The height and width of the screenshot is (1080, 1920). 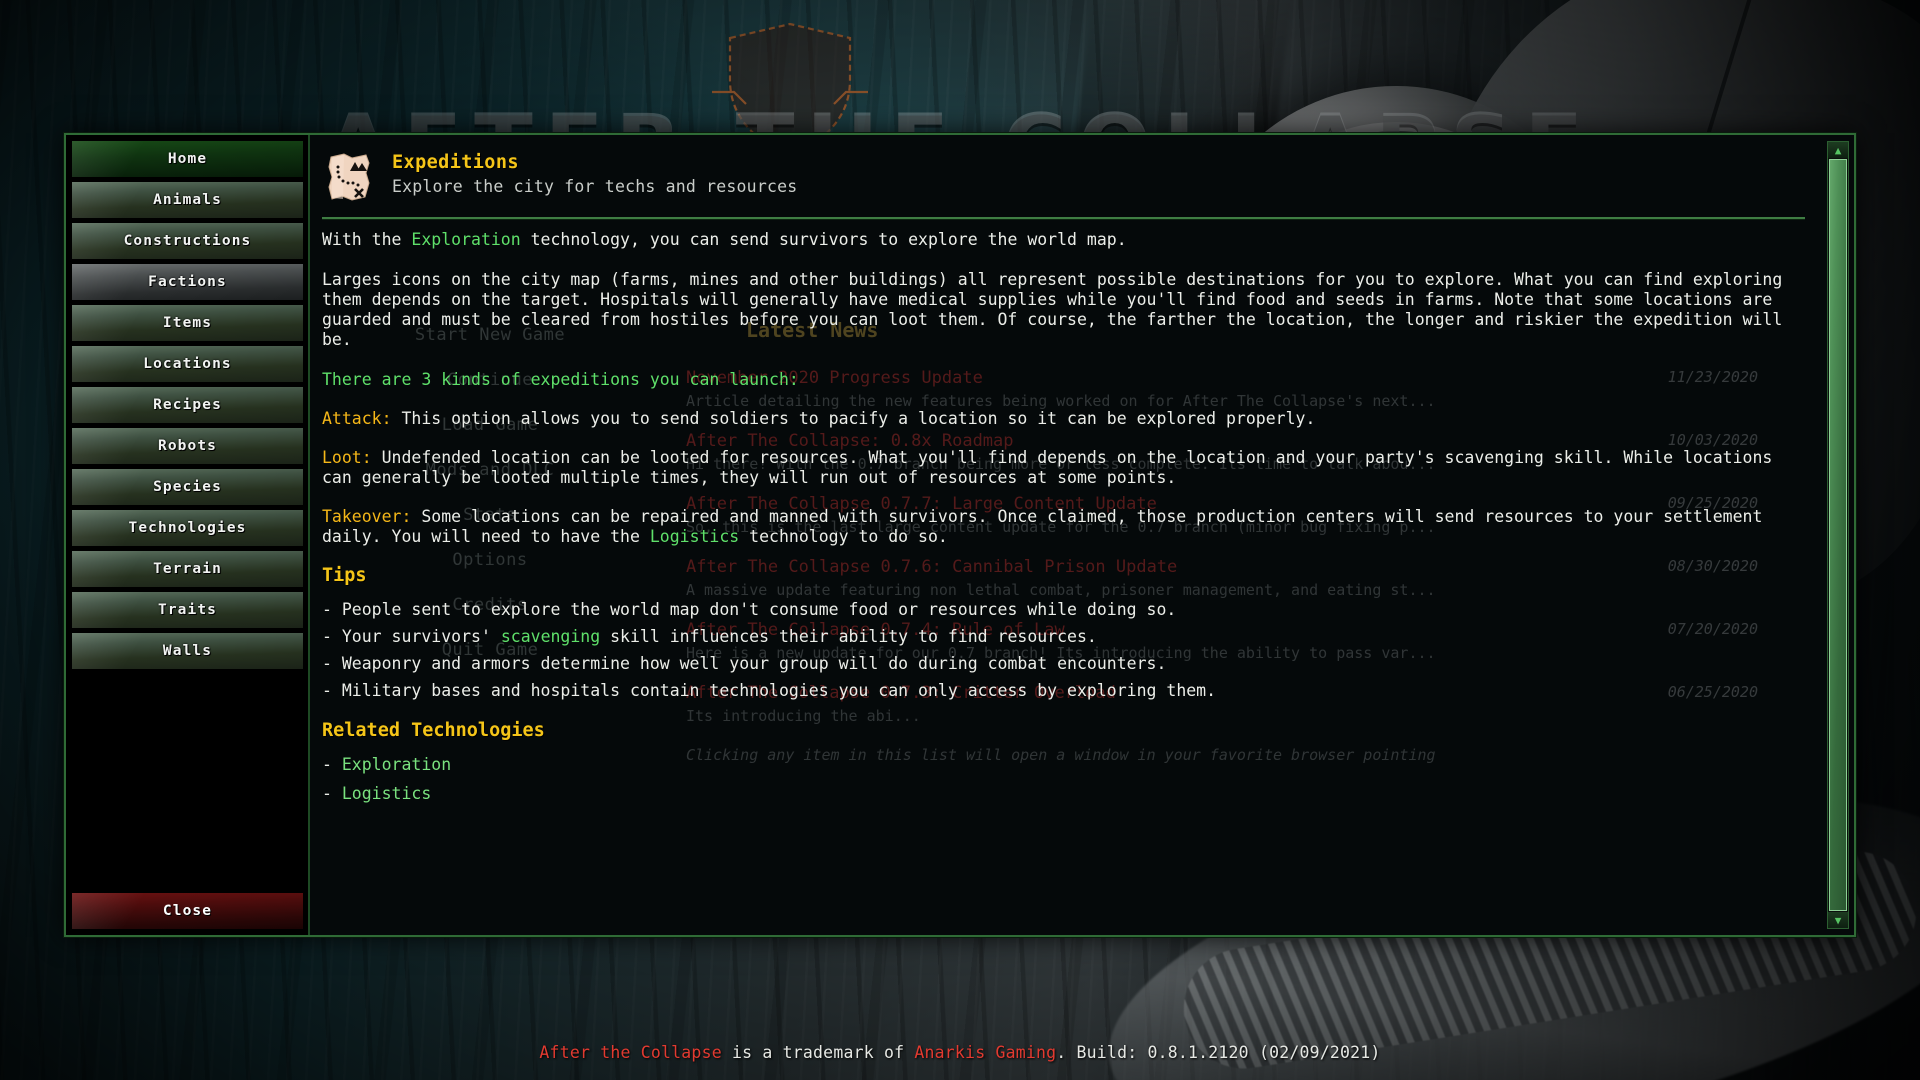 What do you see at coordinates (818, 1052) in the screenshot?
I see `trademark-mid: is a trademark of` at bounding box center [818, 1052].